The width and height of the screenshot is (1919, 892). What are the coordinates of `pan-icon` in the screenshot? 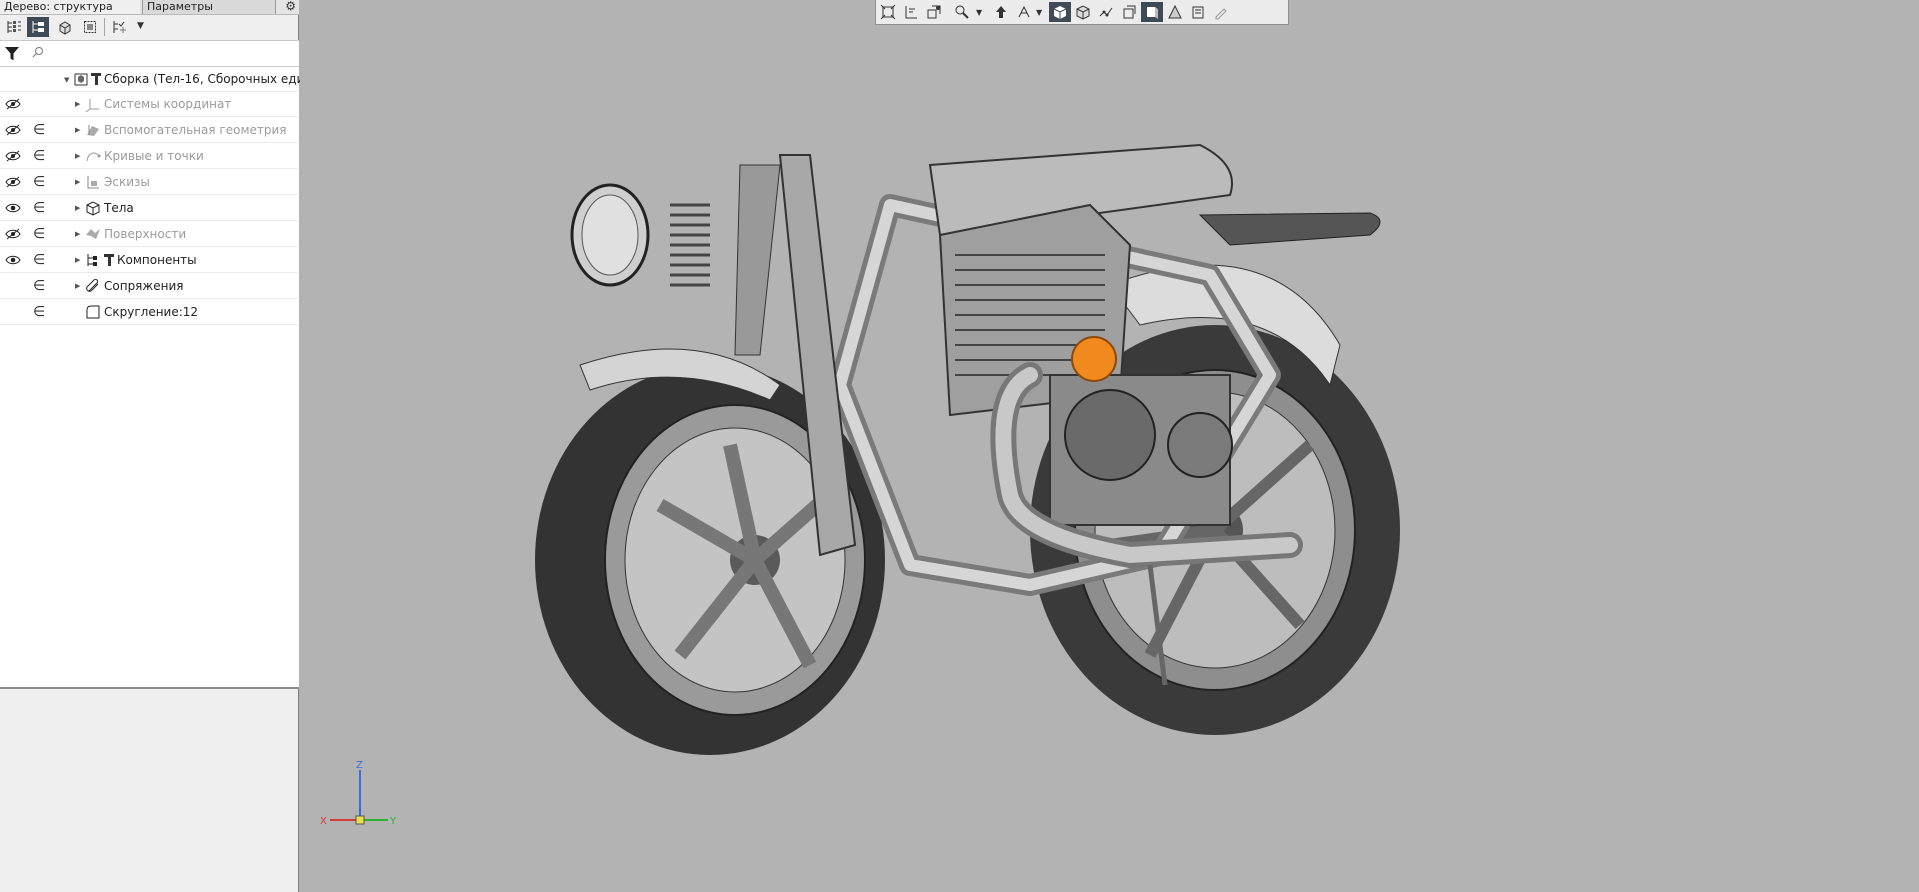 It's located at (1024, 12).